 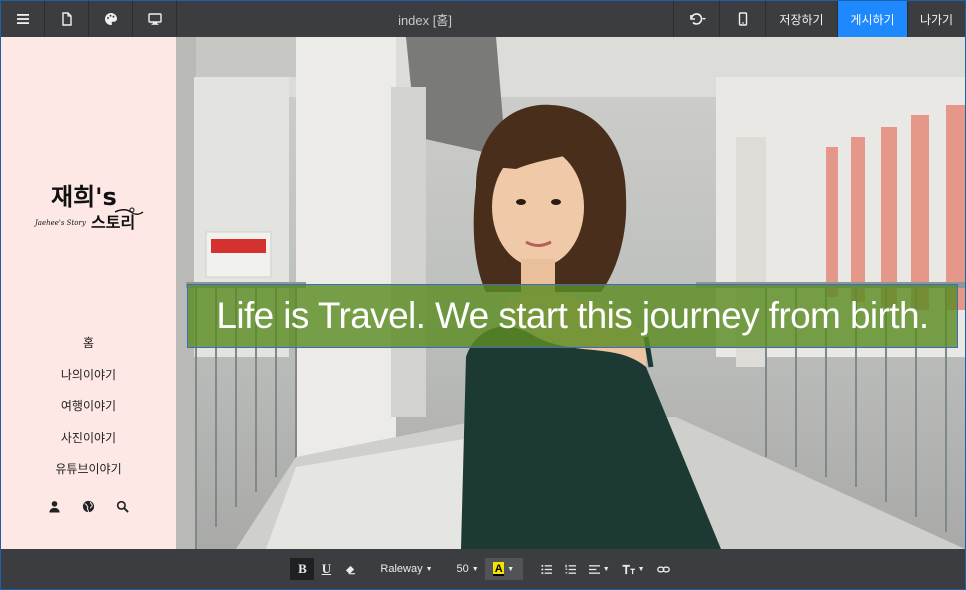 I want to click on user-icon, so click(x=55, y=506).